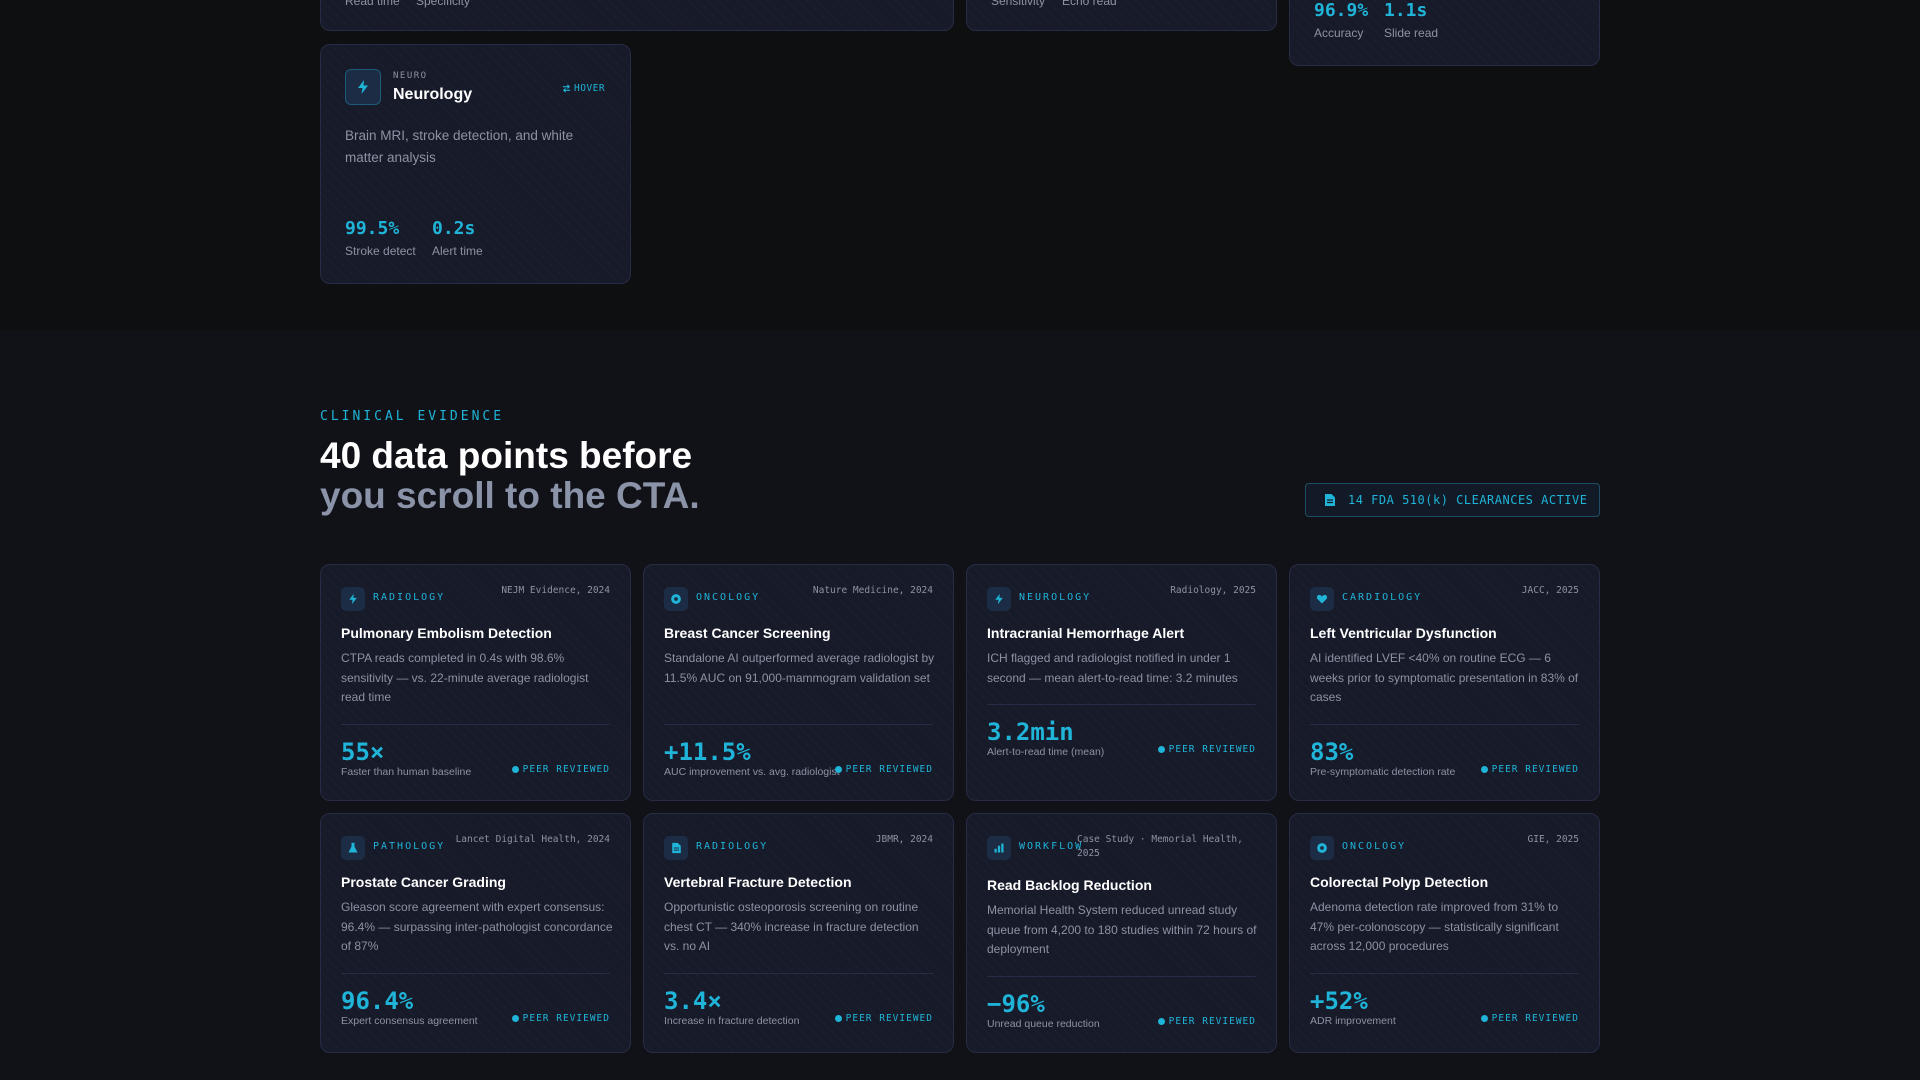 The image size is (1920, 1080). What do you see at coordinates (372, 4) in the screenshot?
I see `stat-label: Read time` at bounding box center [372, 4].